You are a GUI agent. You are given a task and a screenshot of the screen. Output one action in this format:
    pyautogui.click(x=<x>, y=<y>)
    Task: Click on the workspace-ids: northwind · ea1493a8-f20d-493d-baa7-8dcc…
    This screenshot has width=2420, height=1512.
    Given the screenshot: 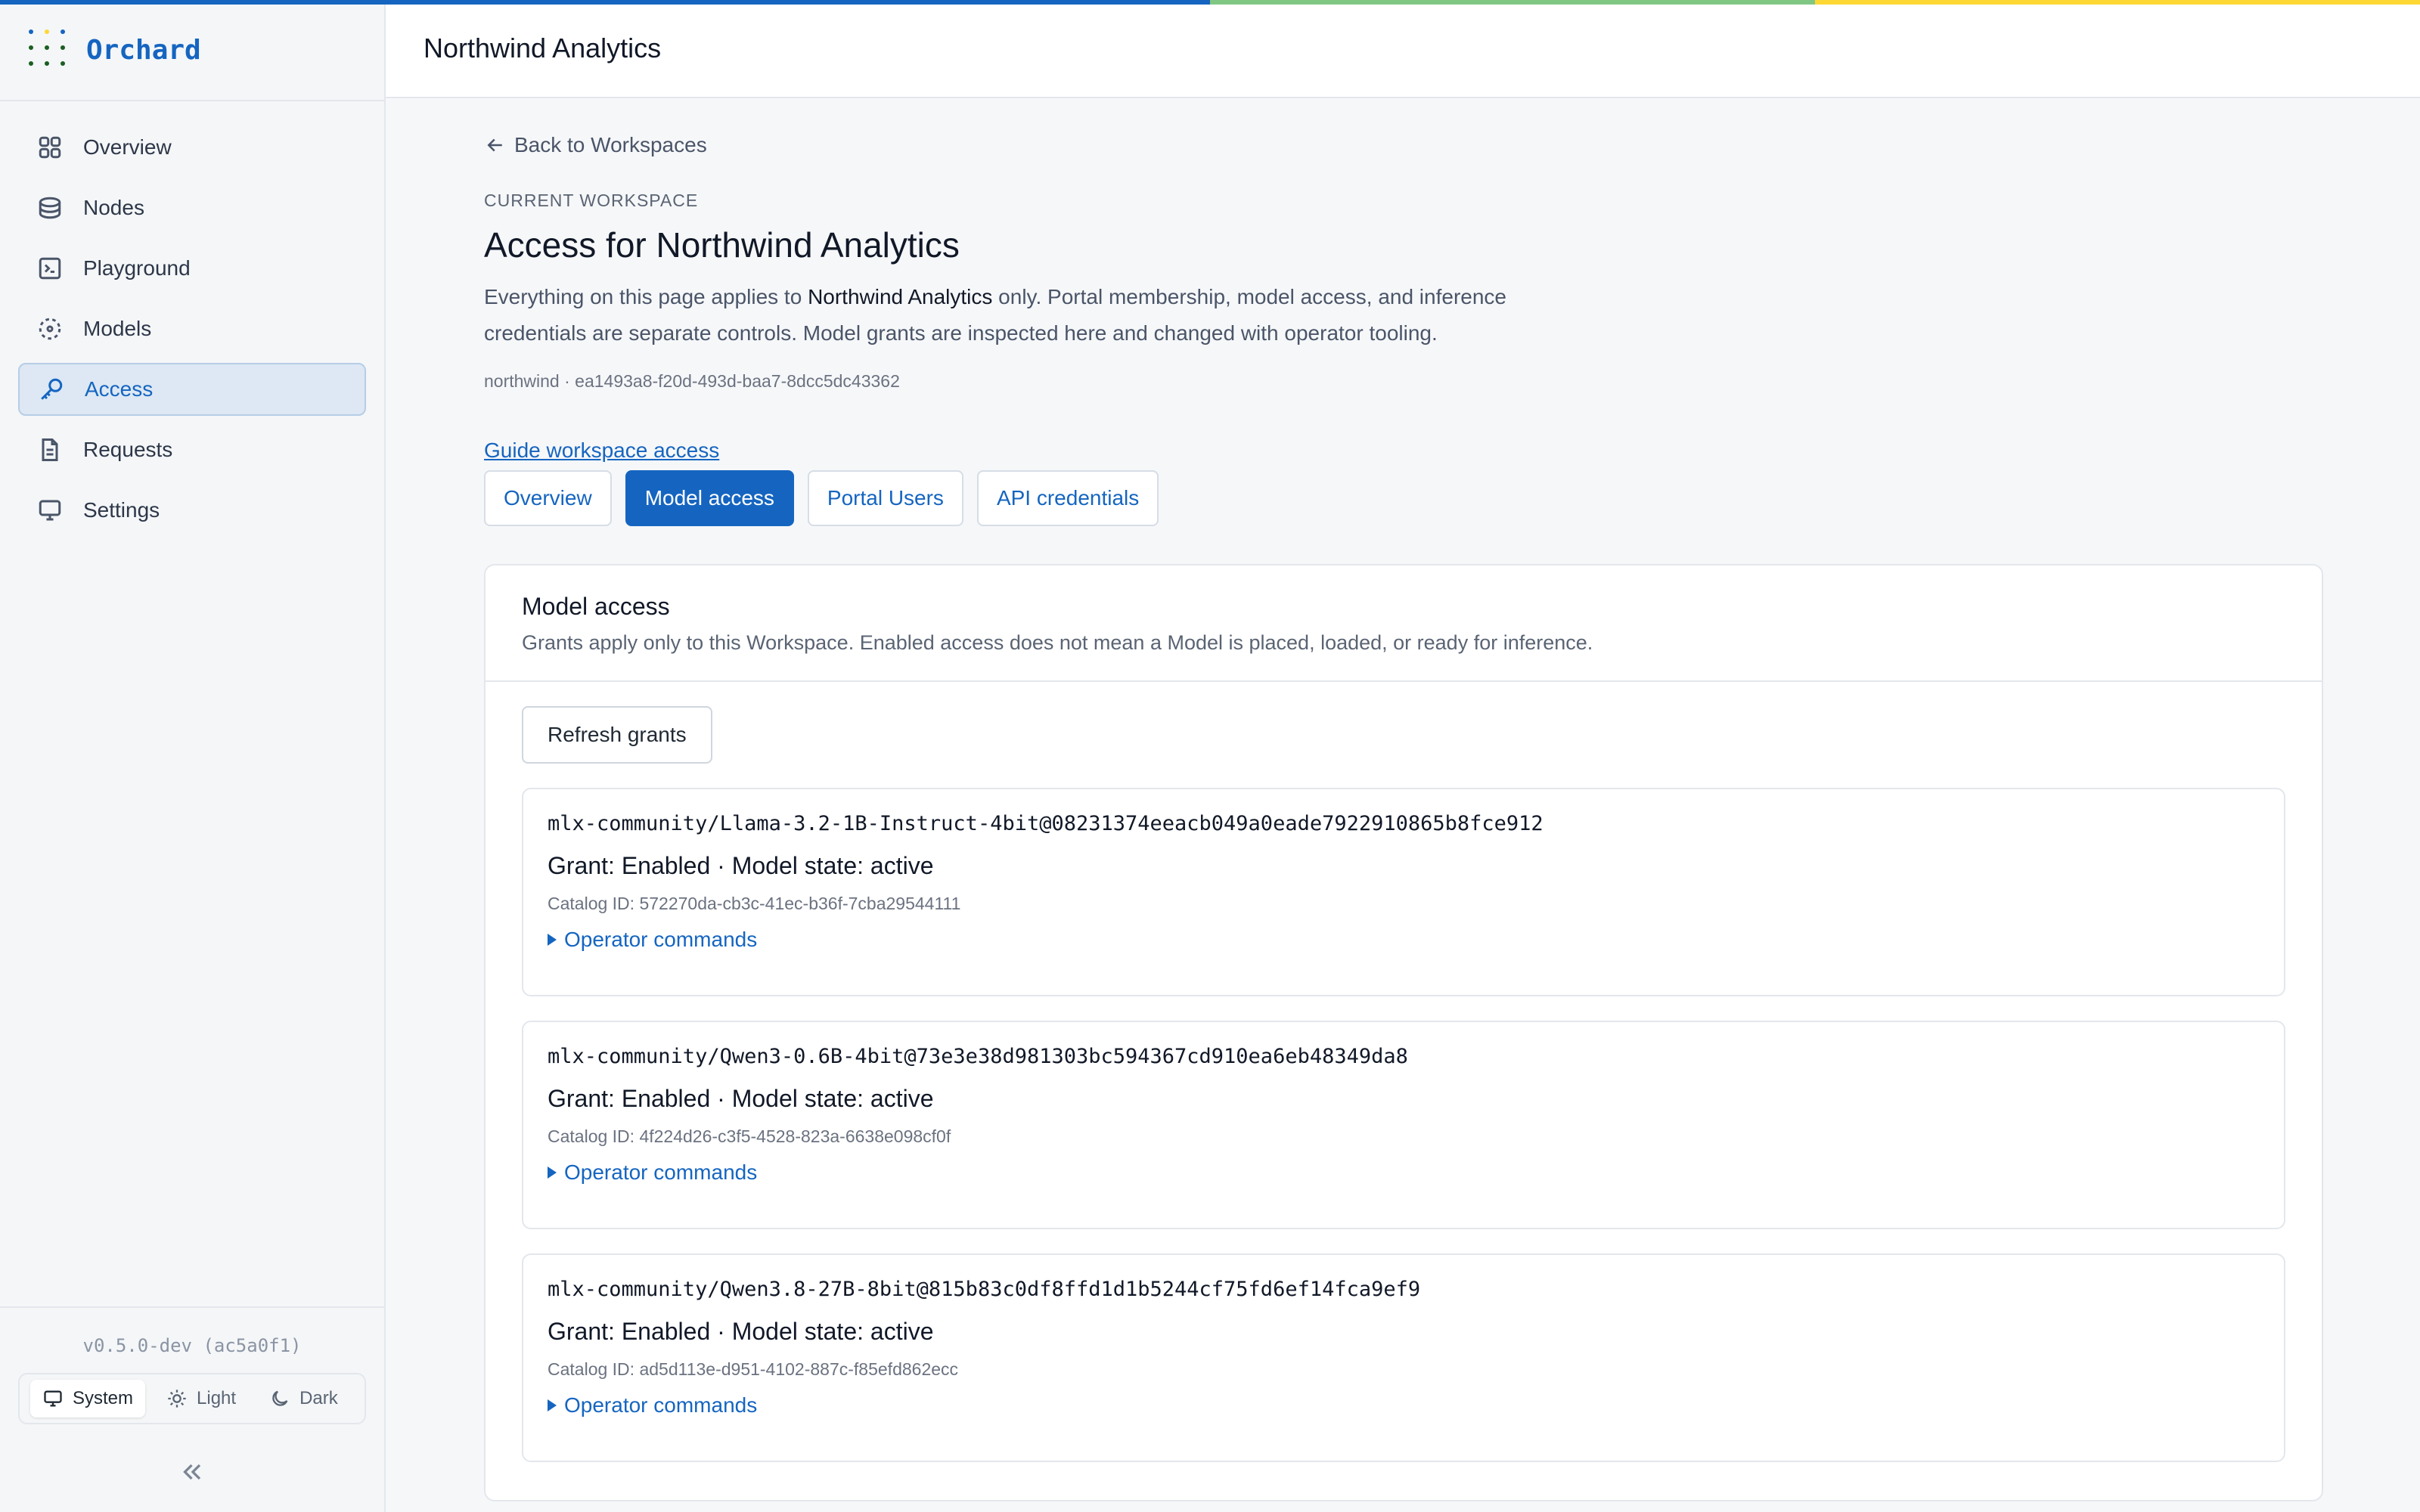 What is the action you would take?
    pyautogui.click(x=692, y=381)
    